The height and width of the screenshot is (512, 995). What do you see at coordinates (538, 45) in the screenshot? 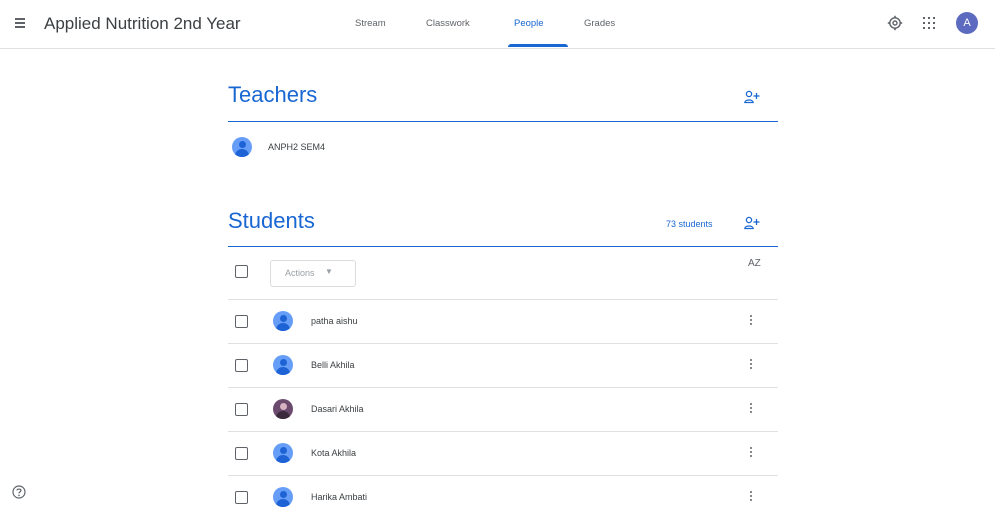
I see `active-tab-indicator` at bounding box center [538, 45].